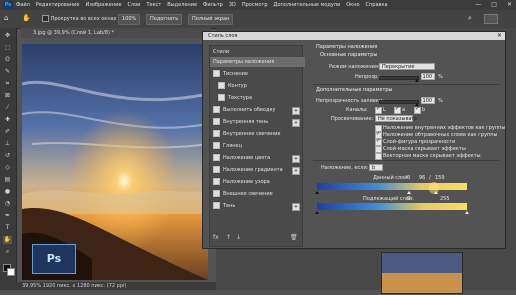 Image resolution: width=516 pixels, height=295 pixels. What do you see at coordinates (7, 240) in the screenshot?
I see `hand-tool-panel-icon: ✋` at bounding box center [7, 240].